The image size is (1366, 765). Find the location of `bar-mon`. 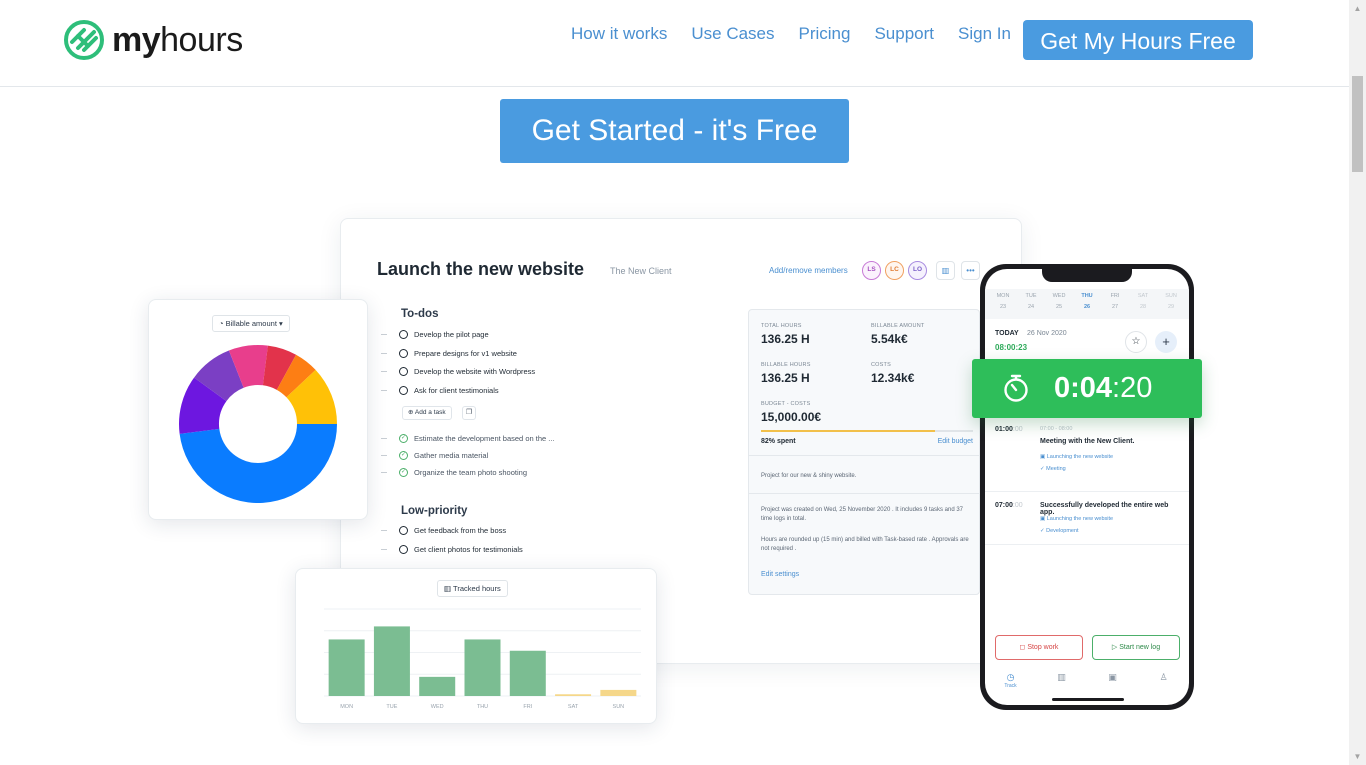

bar-mon is located at coordinates (346, 667).